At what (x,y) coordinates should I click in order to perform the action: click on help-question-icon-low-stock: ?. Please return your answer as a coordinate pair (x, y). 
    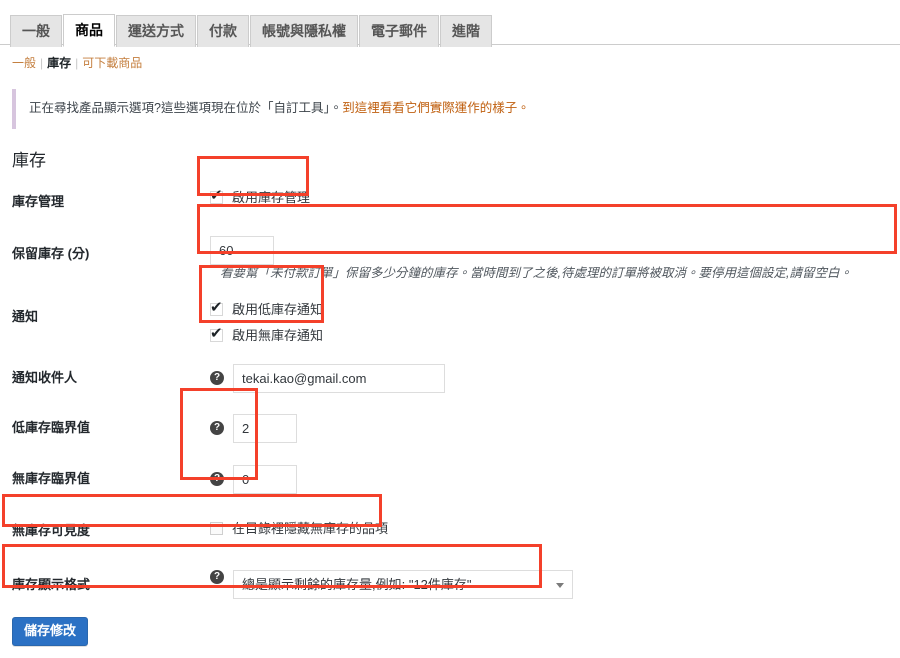
    Looking at the image, I should click on (217, 428).